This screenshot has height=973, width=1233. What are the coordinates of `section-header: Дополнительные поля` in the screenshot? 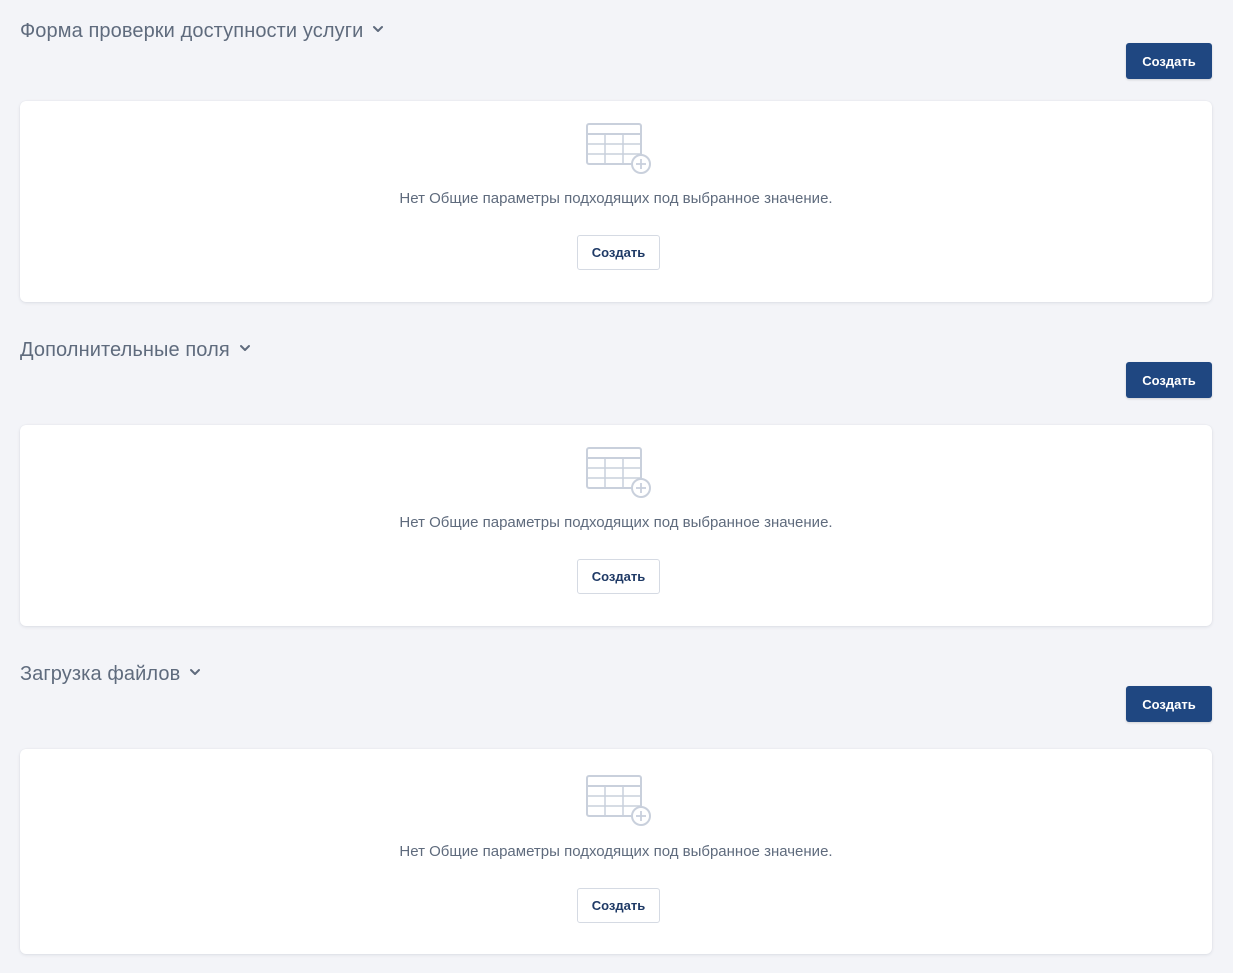 It's located at (136, 350).